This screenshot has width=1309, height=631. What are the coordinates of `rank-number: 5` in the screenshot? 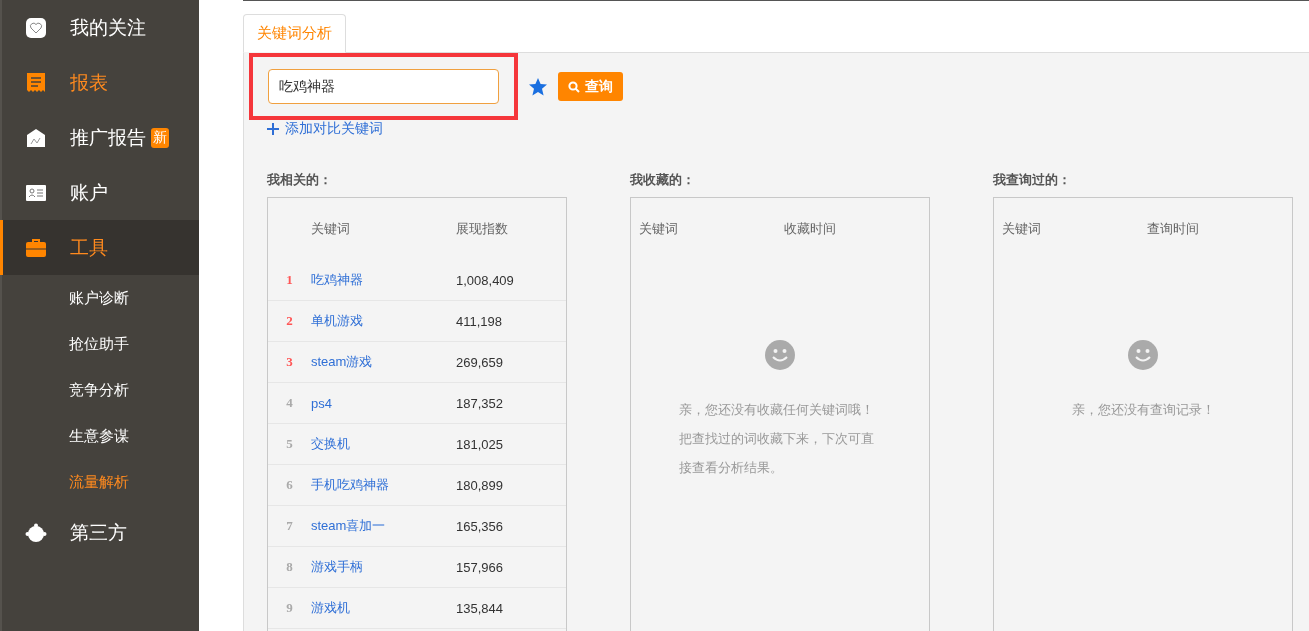 It's located at (289, 444).